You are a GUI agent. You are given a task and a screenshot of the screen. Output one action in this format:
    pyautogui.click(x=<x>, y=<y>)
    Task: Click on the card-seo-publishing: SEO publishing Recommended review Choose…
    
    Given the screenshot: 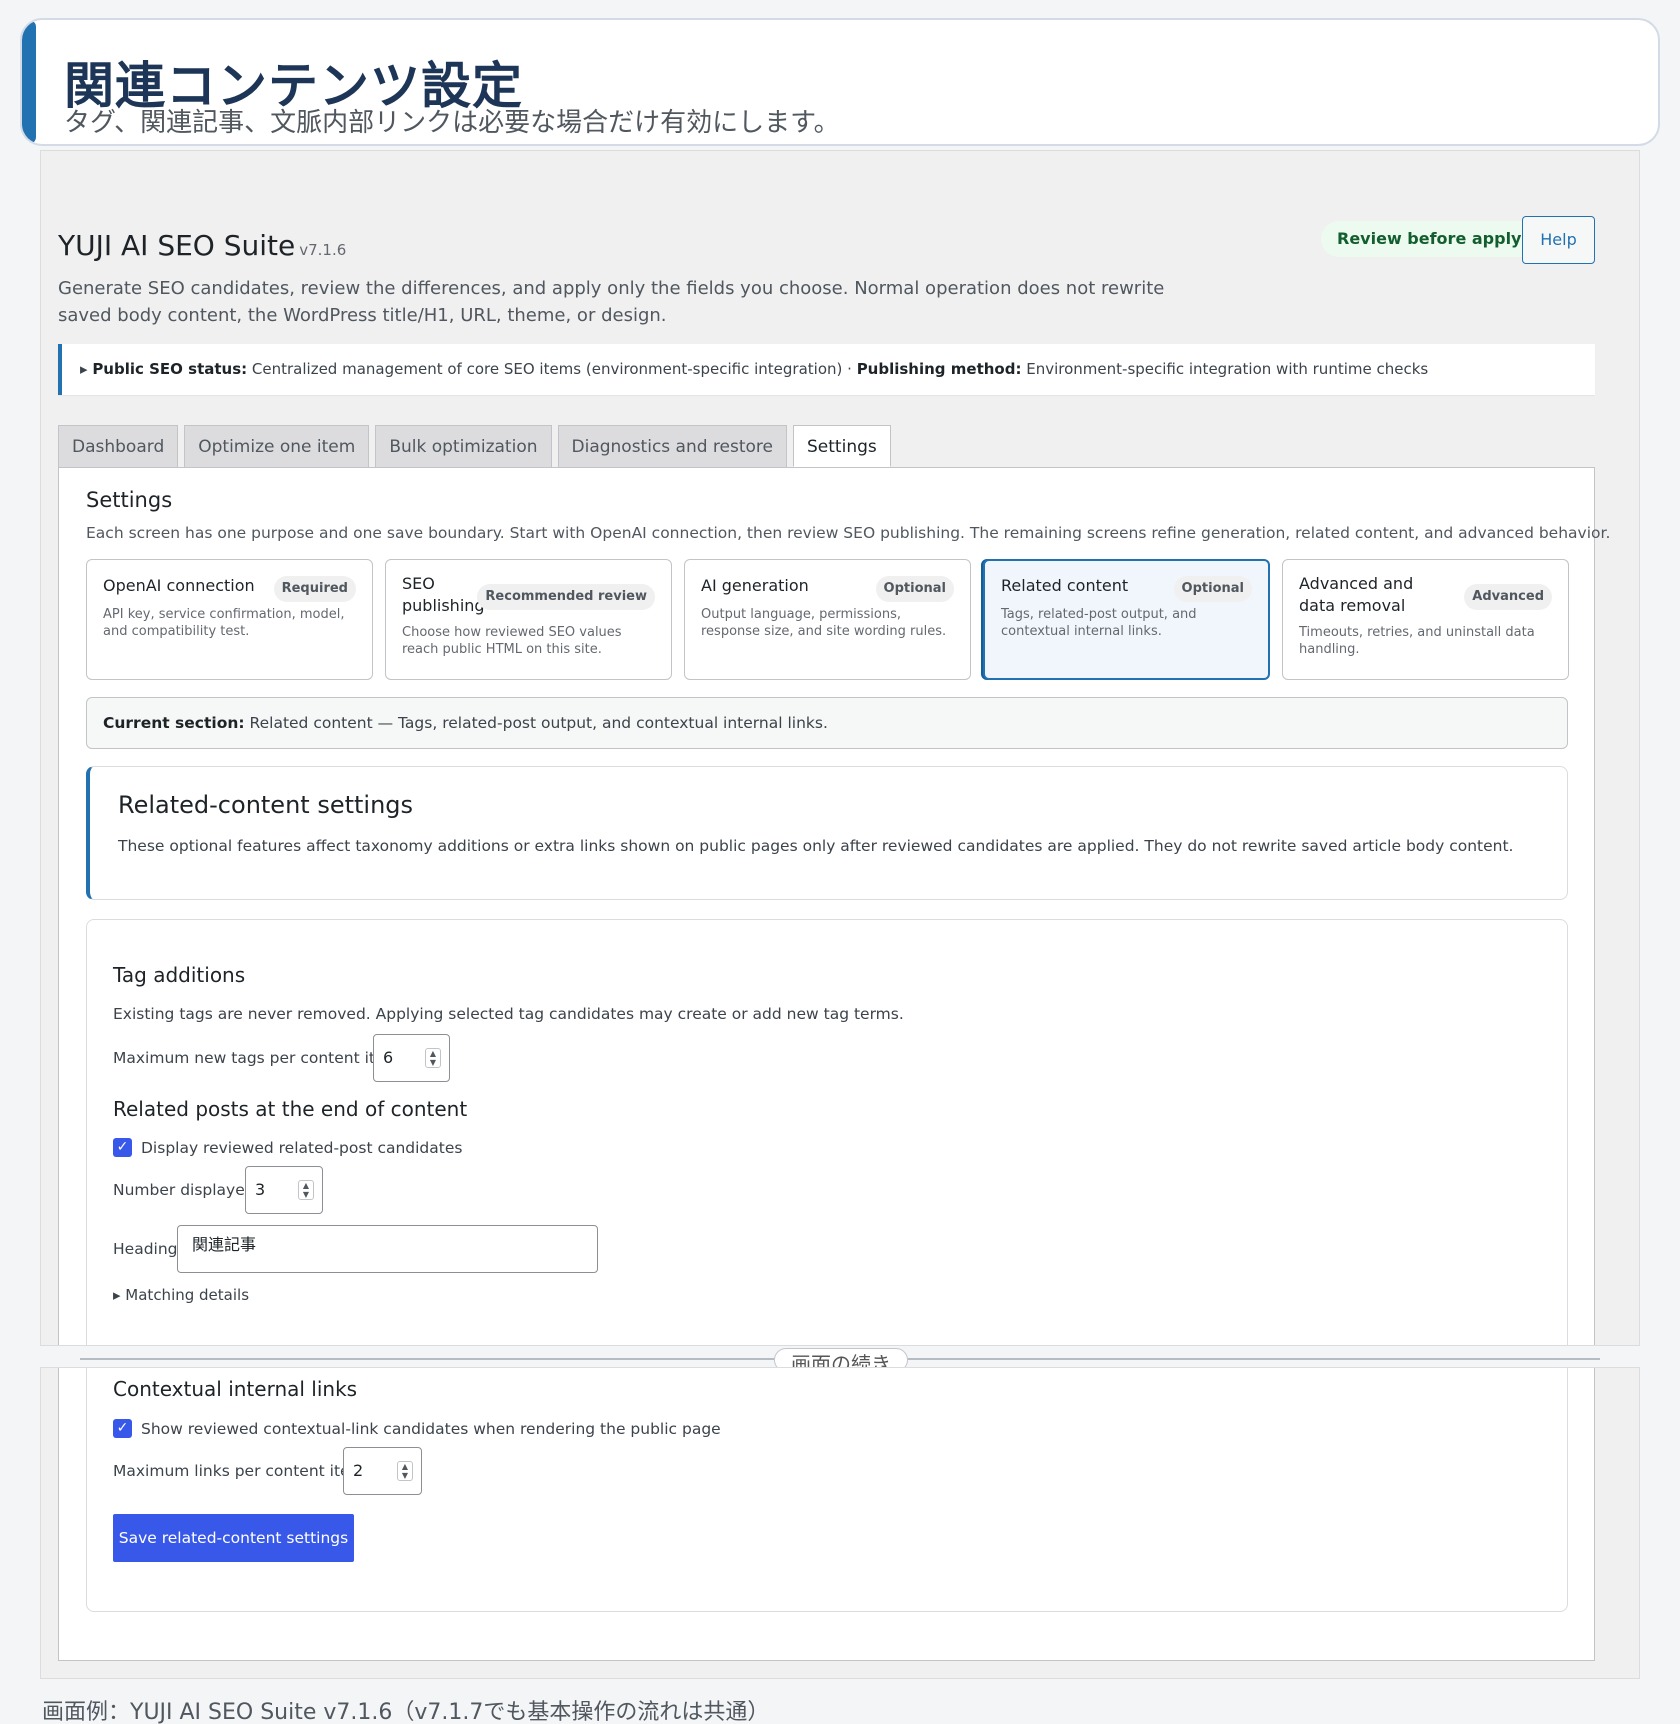 What is the action you would take?
    pyautogui.click(x=528, y=619)
    